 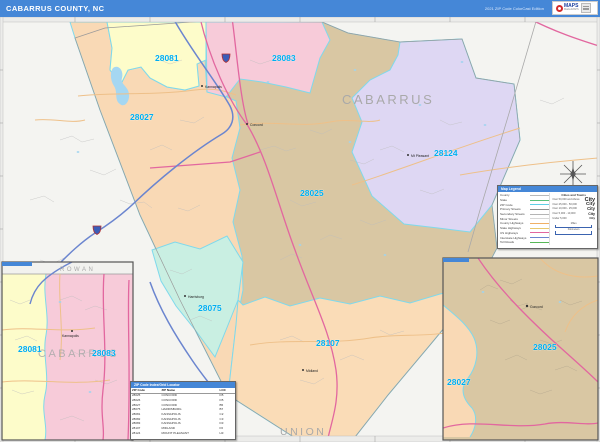 I want to click on legend-item-label: US Highways, so click(x=509, y=232).